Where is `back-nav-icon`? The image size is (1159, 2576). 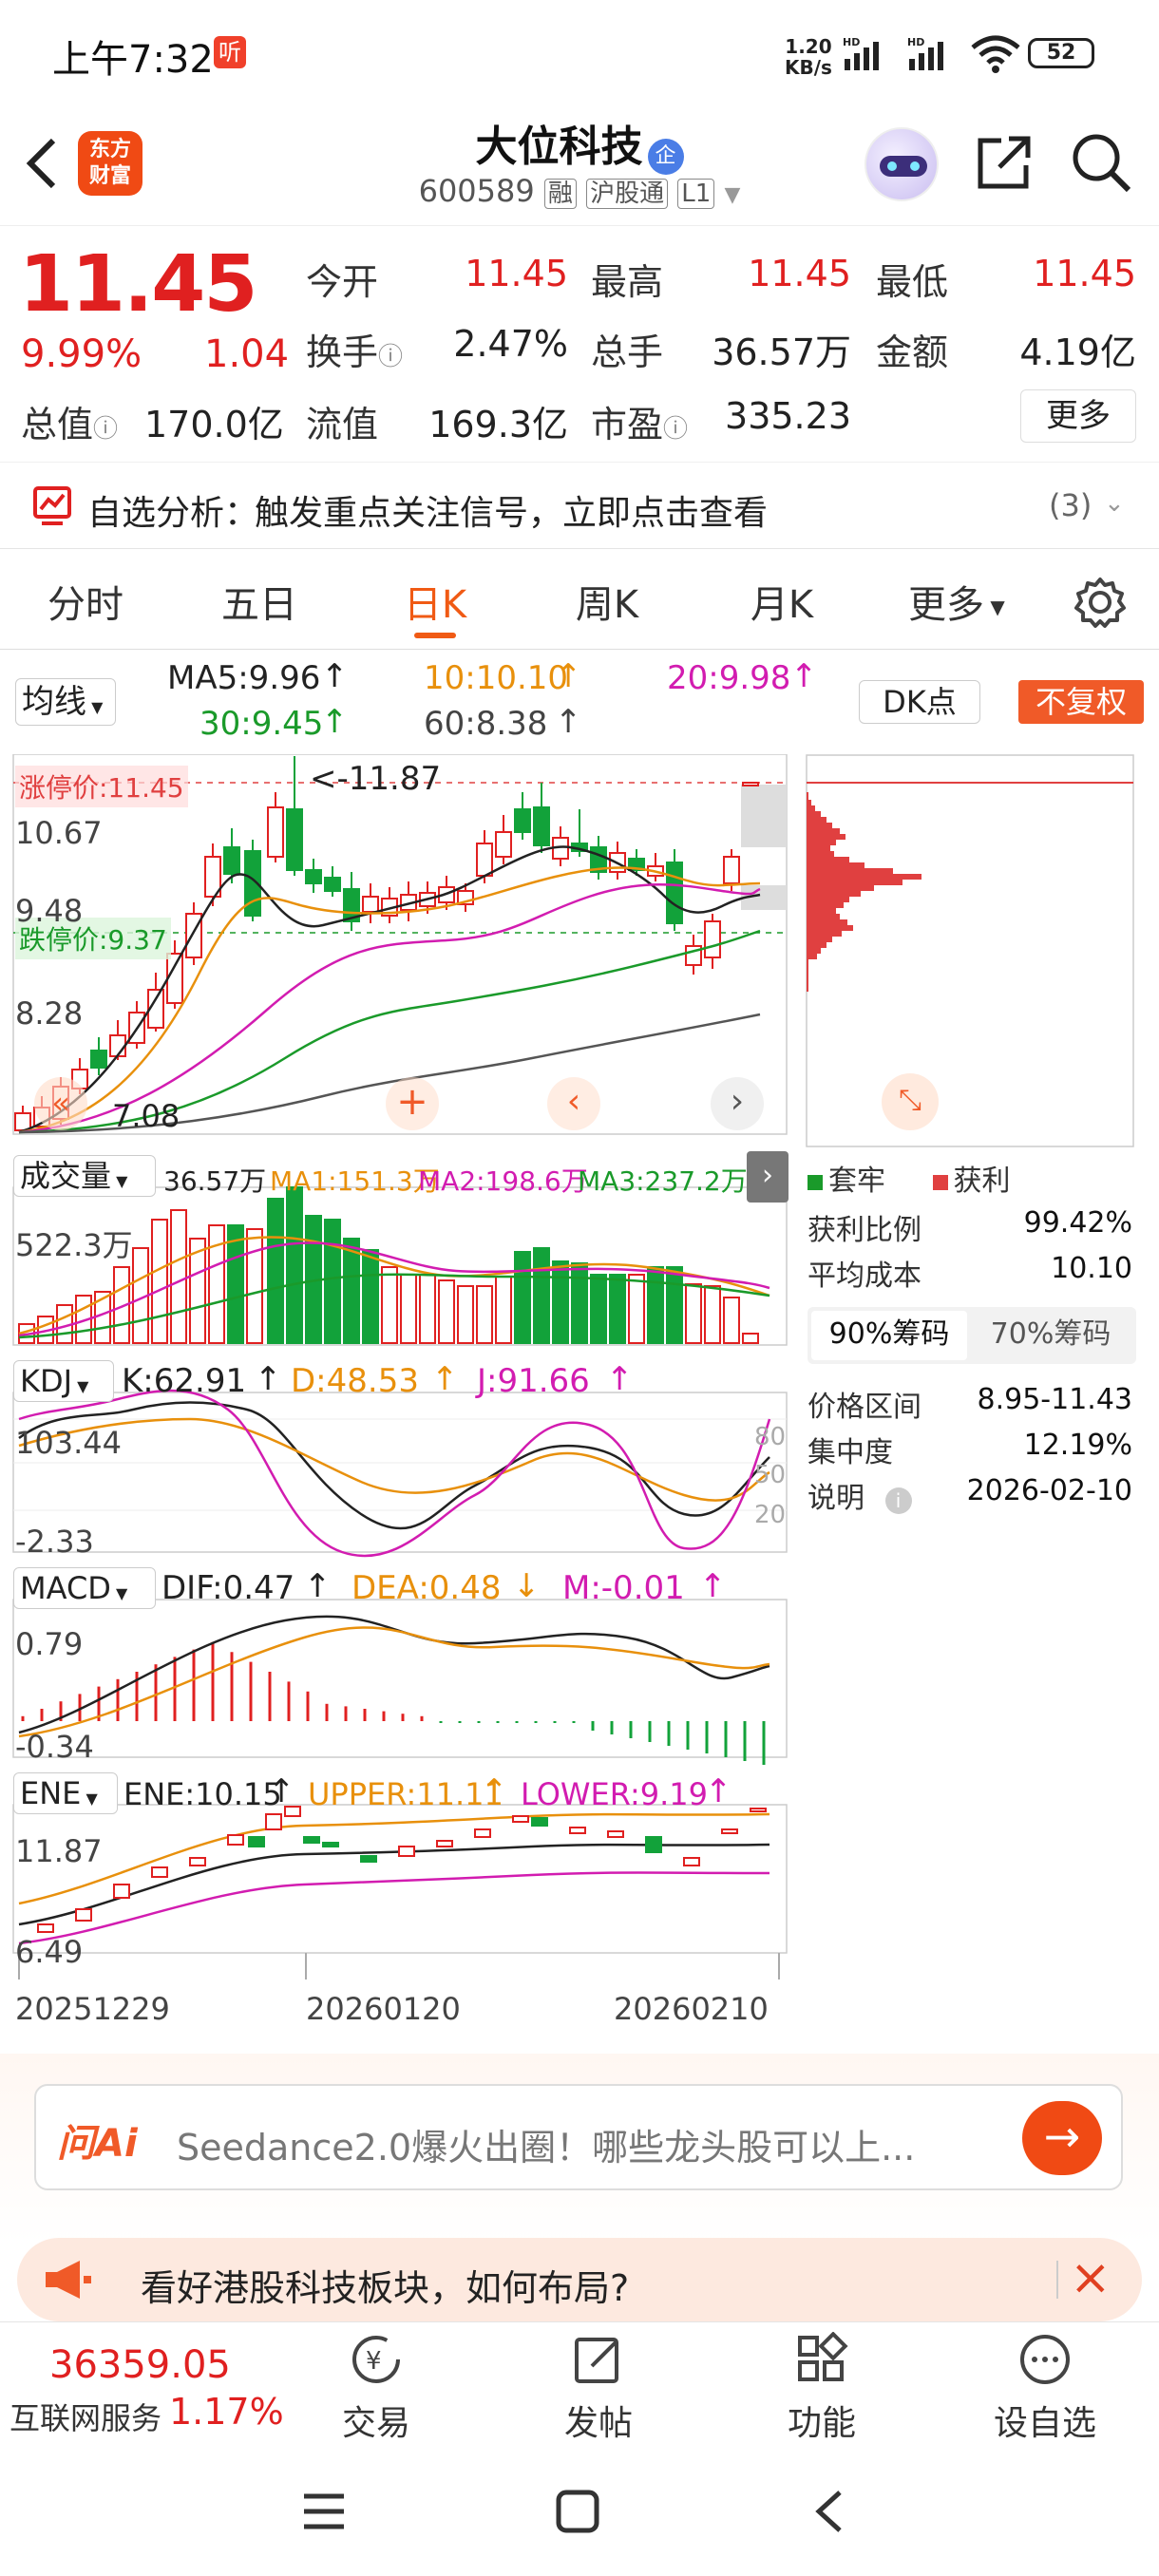
back-nav-icon is located at coordinates (830, 2511).